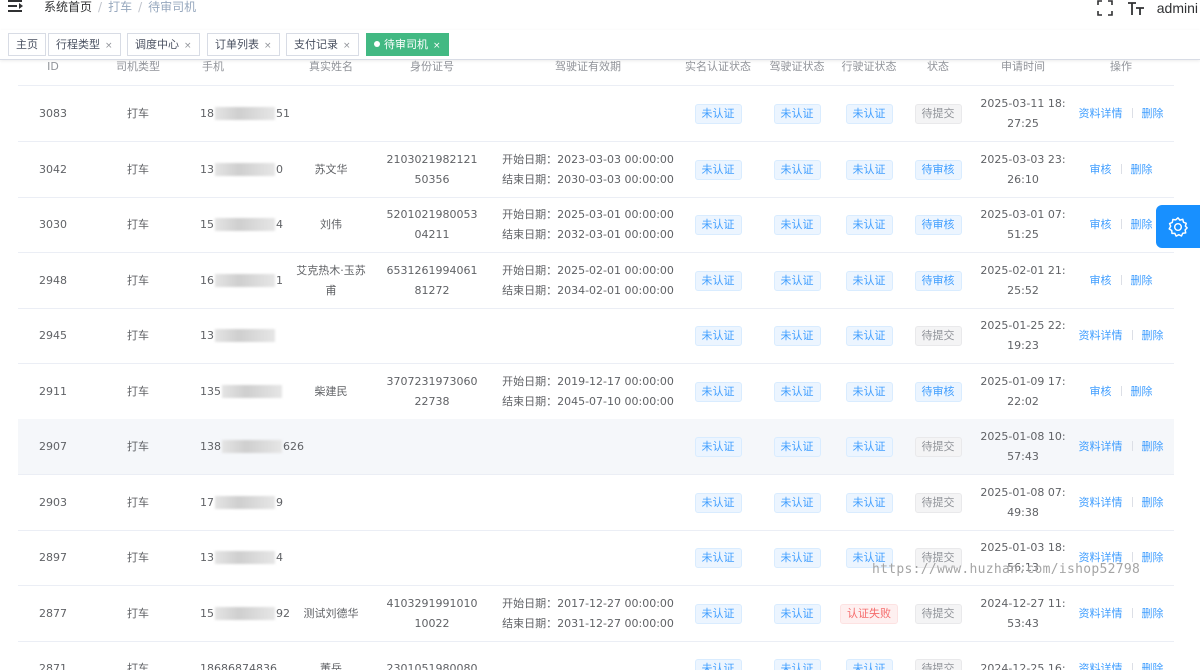 This screenshot has width=1200, height=670. I want to click on column-header-apply-time: 申请时间, so click(1023, 67).